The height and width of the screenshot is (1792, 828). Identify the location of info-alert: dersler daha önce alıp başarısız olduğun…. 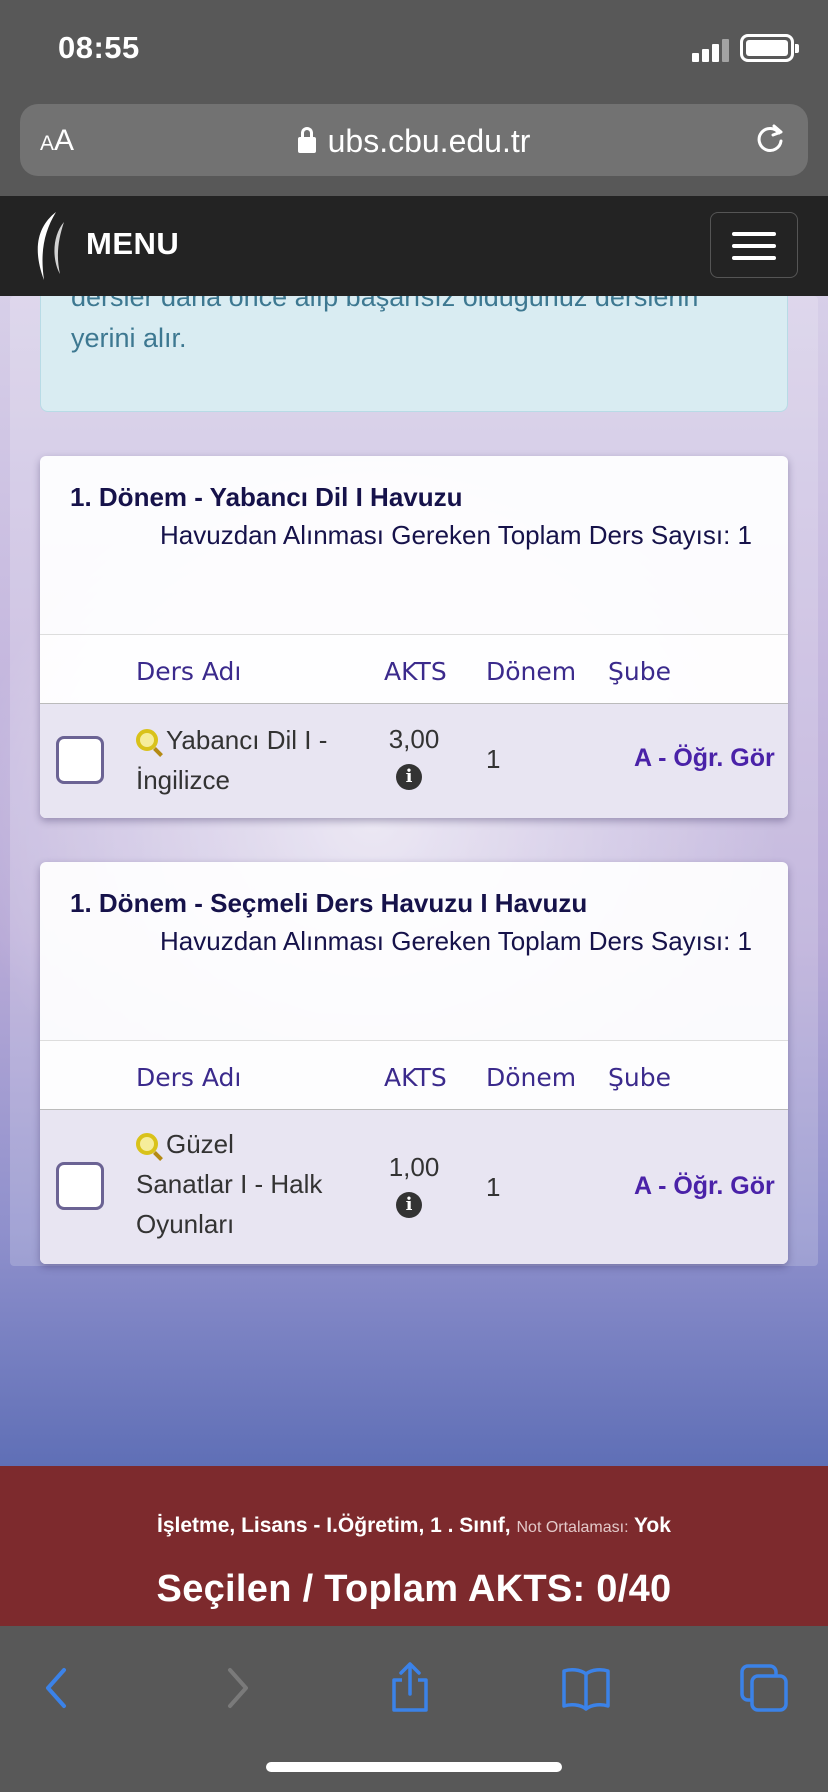
(414, 354).